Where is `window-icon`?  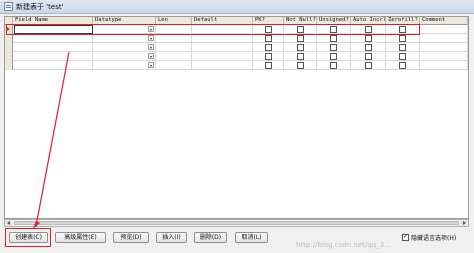 window-icon is located at coordinates (8, 6).